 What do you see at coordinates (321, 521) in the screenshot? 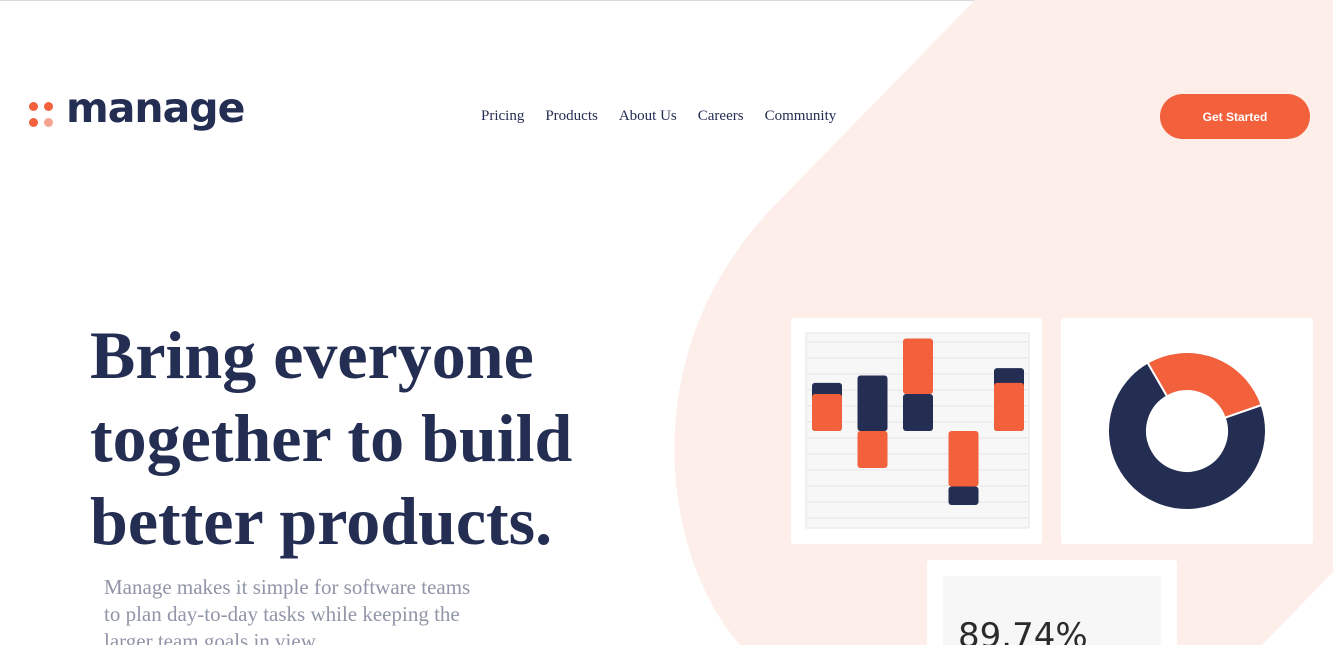
I see `headline-line: better products.` at bounding box center [321, 521].